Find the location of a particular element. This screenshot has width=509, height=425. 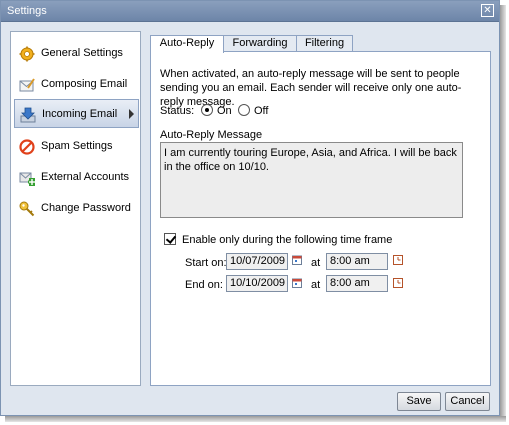

end-time-input: 8:00 am is located at coordinates (357, 283).